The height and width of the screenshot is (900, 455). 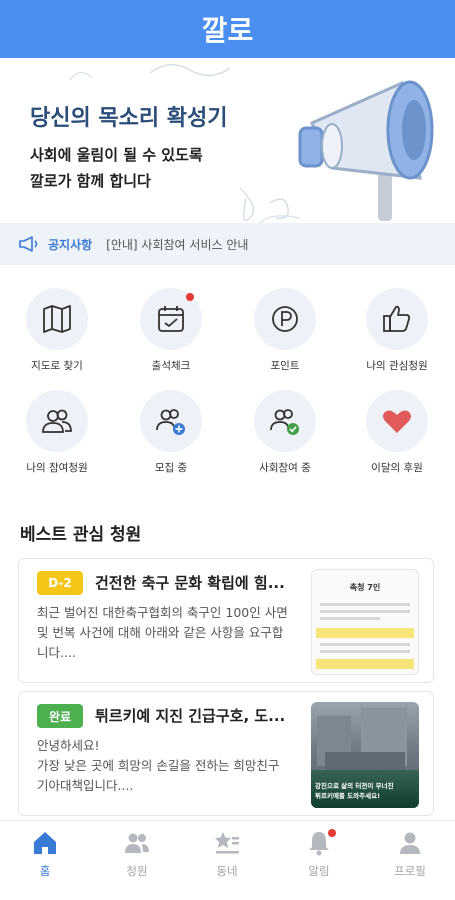 I want to click on menu-label: 나의 관심청원, so click(x=397, y=366).